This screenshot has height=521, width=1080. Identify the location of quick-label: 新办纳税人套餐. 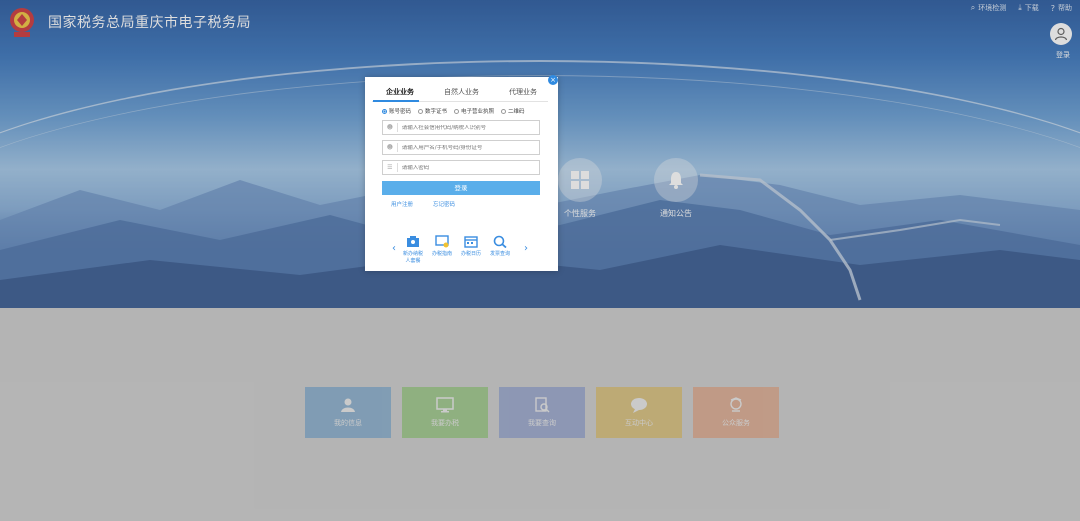
(412, 257).